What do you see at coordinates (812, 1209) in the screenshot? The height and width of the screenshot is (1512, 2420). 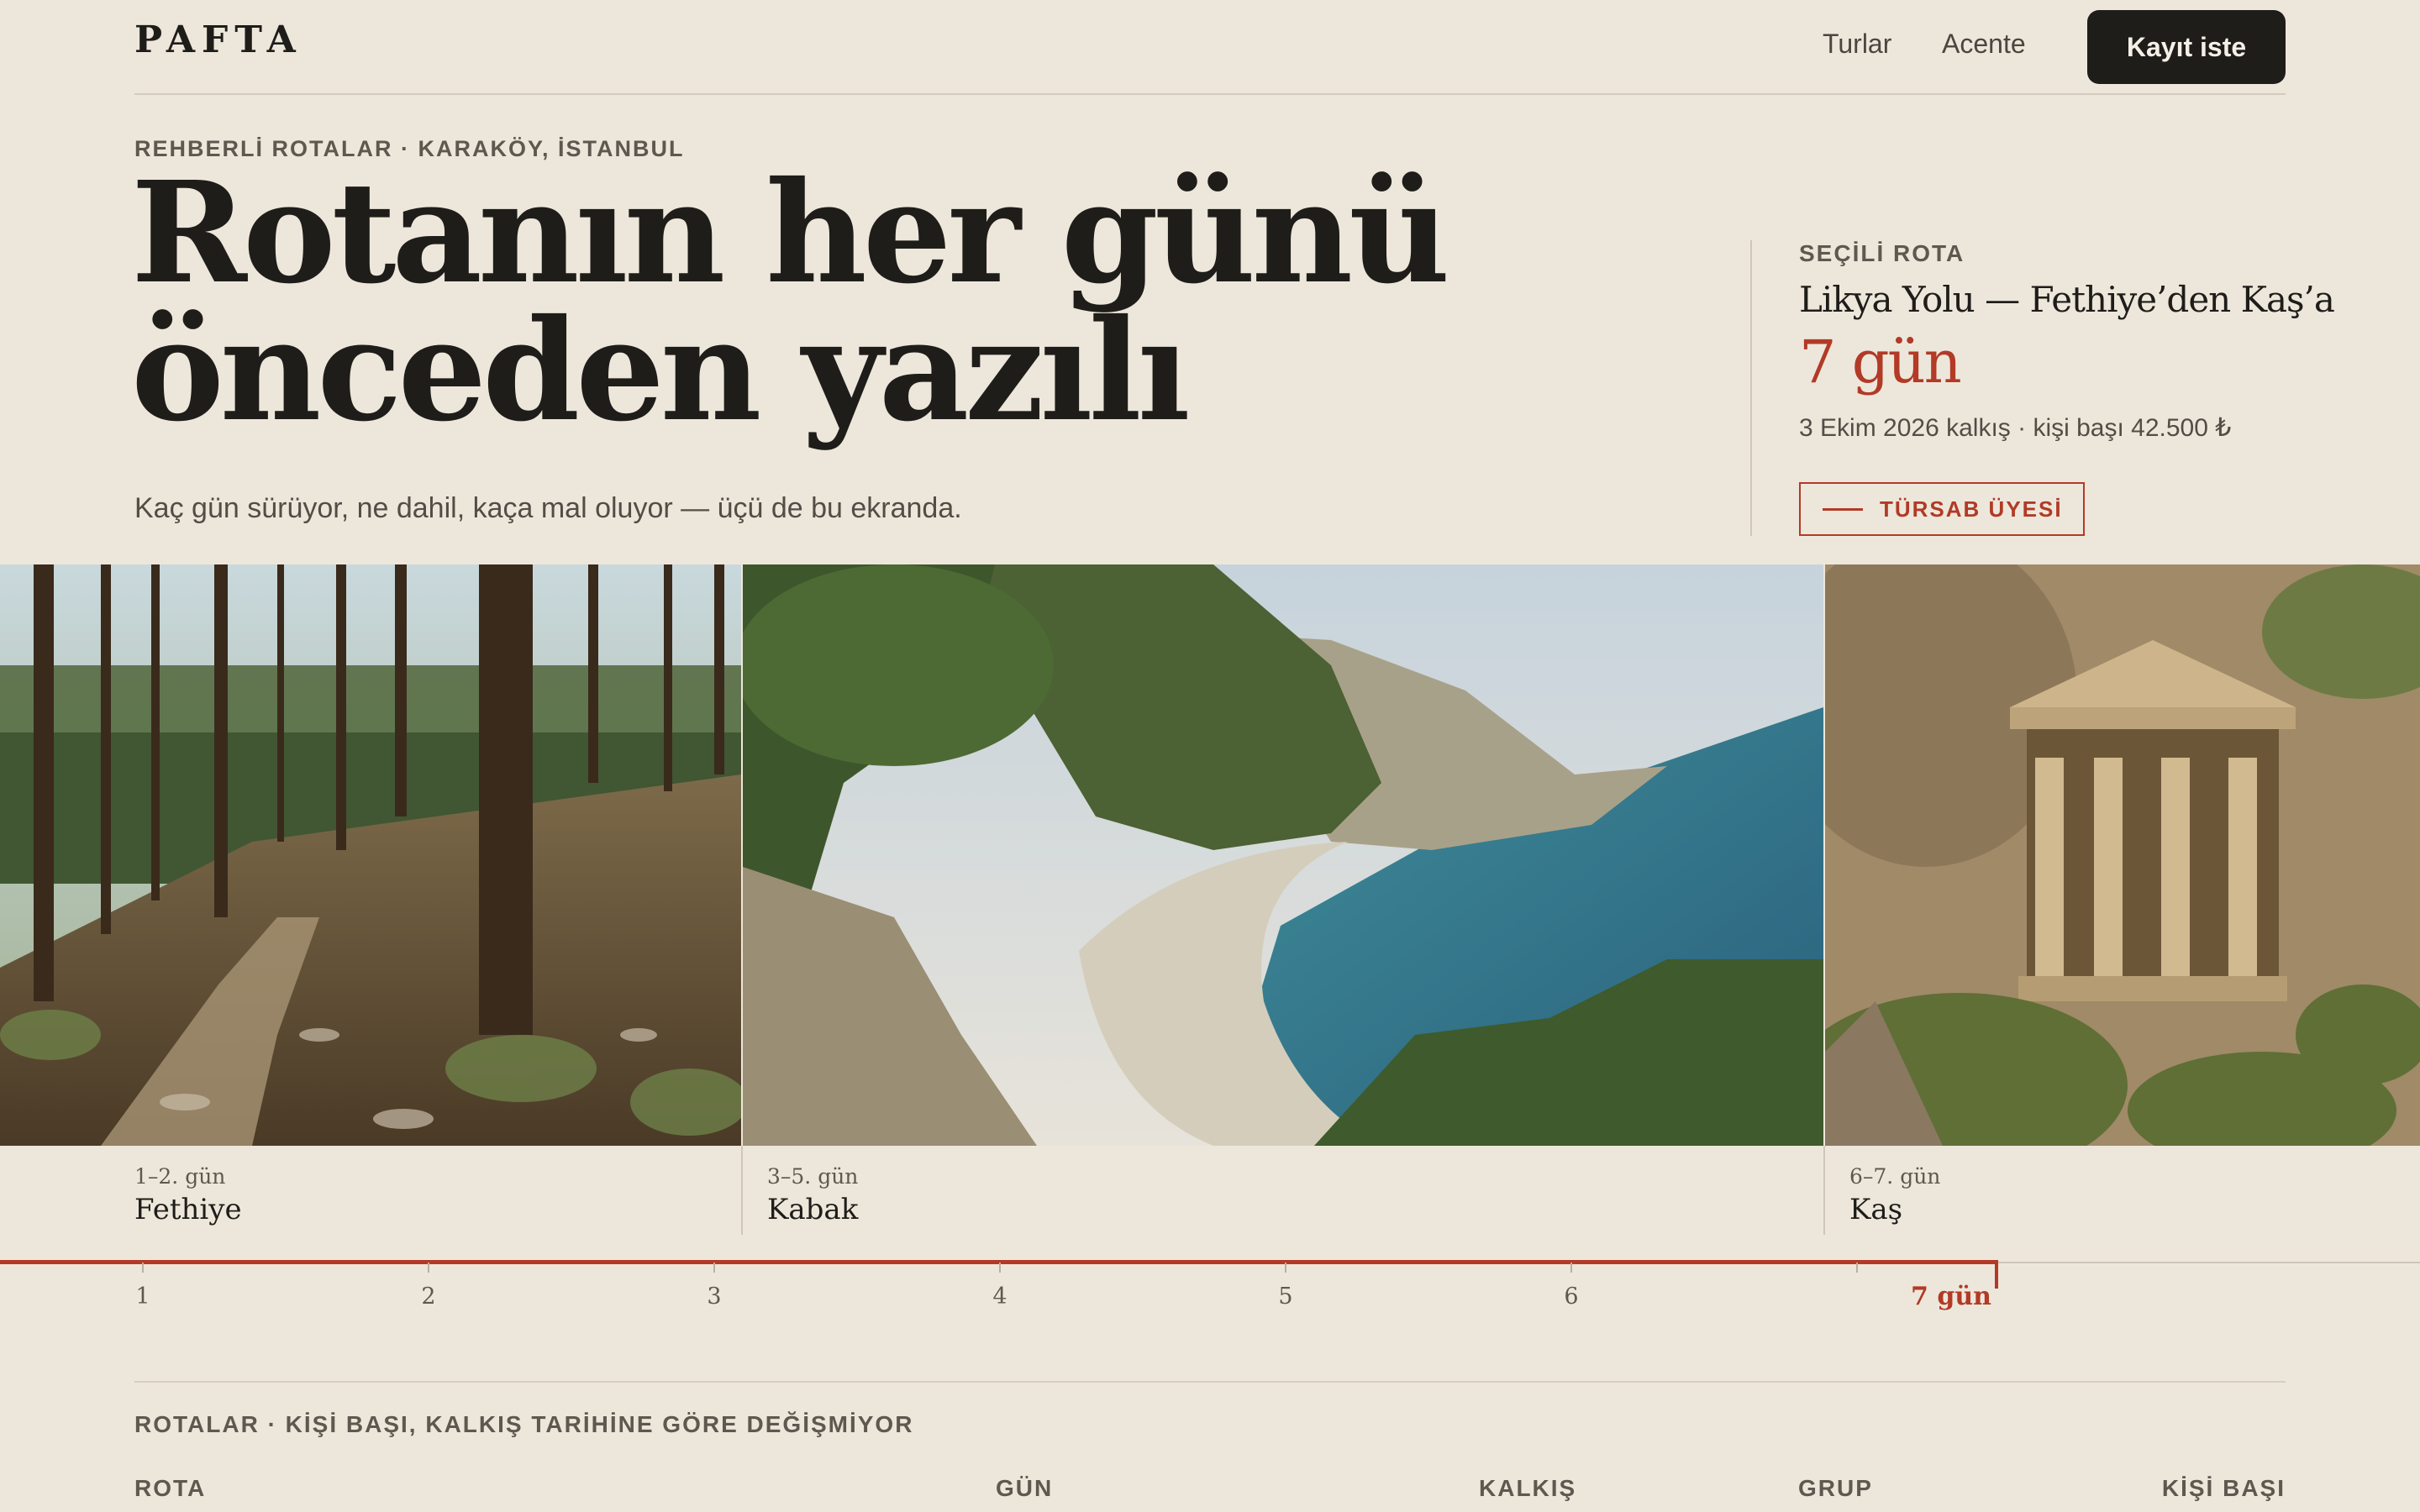 I see `leg-2-place: Kabak` at bounding box center [812, 1209].